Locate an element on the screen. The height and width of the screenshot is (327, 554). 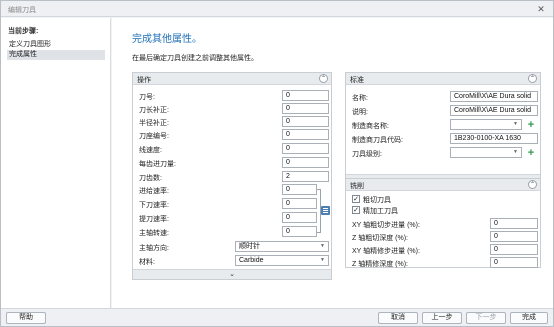
standard-title: 标准 is located at coordinates (357, 80).